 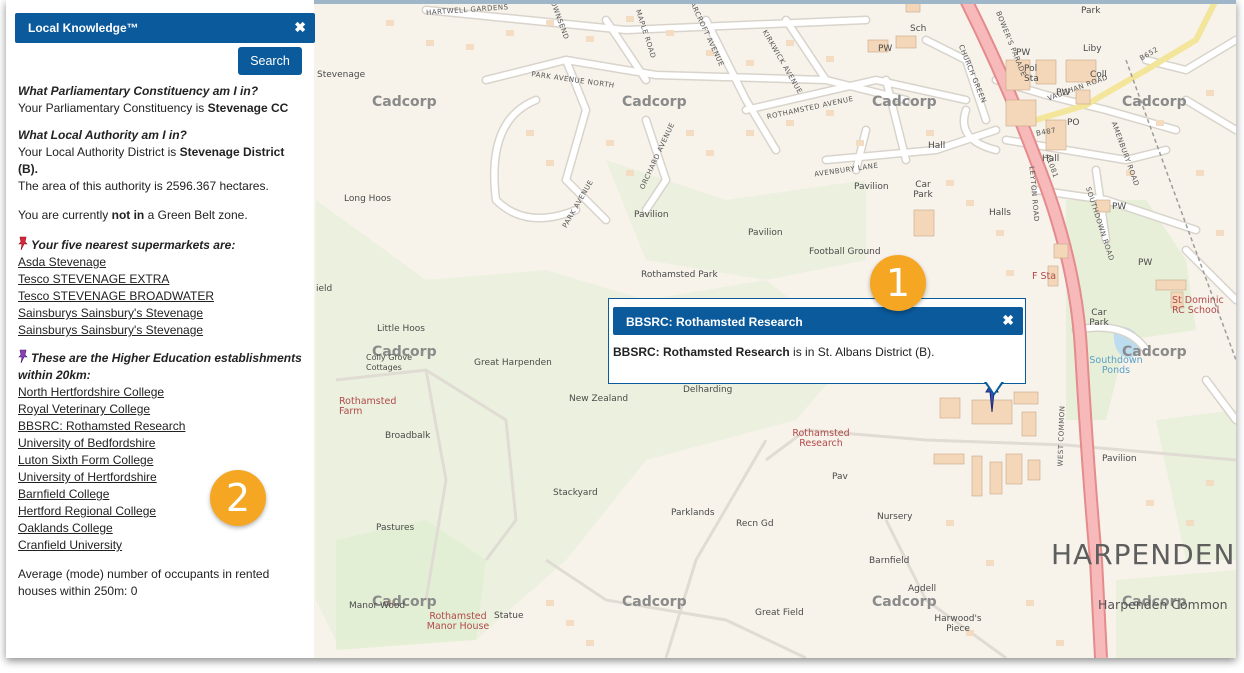 What do you see at coordinates (162, 477) in the screenshot?
I see `higher-ed-link: University of Hertfordshire` at bounding box center [162, 477].